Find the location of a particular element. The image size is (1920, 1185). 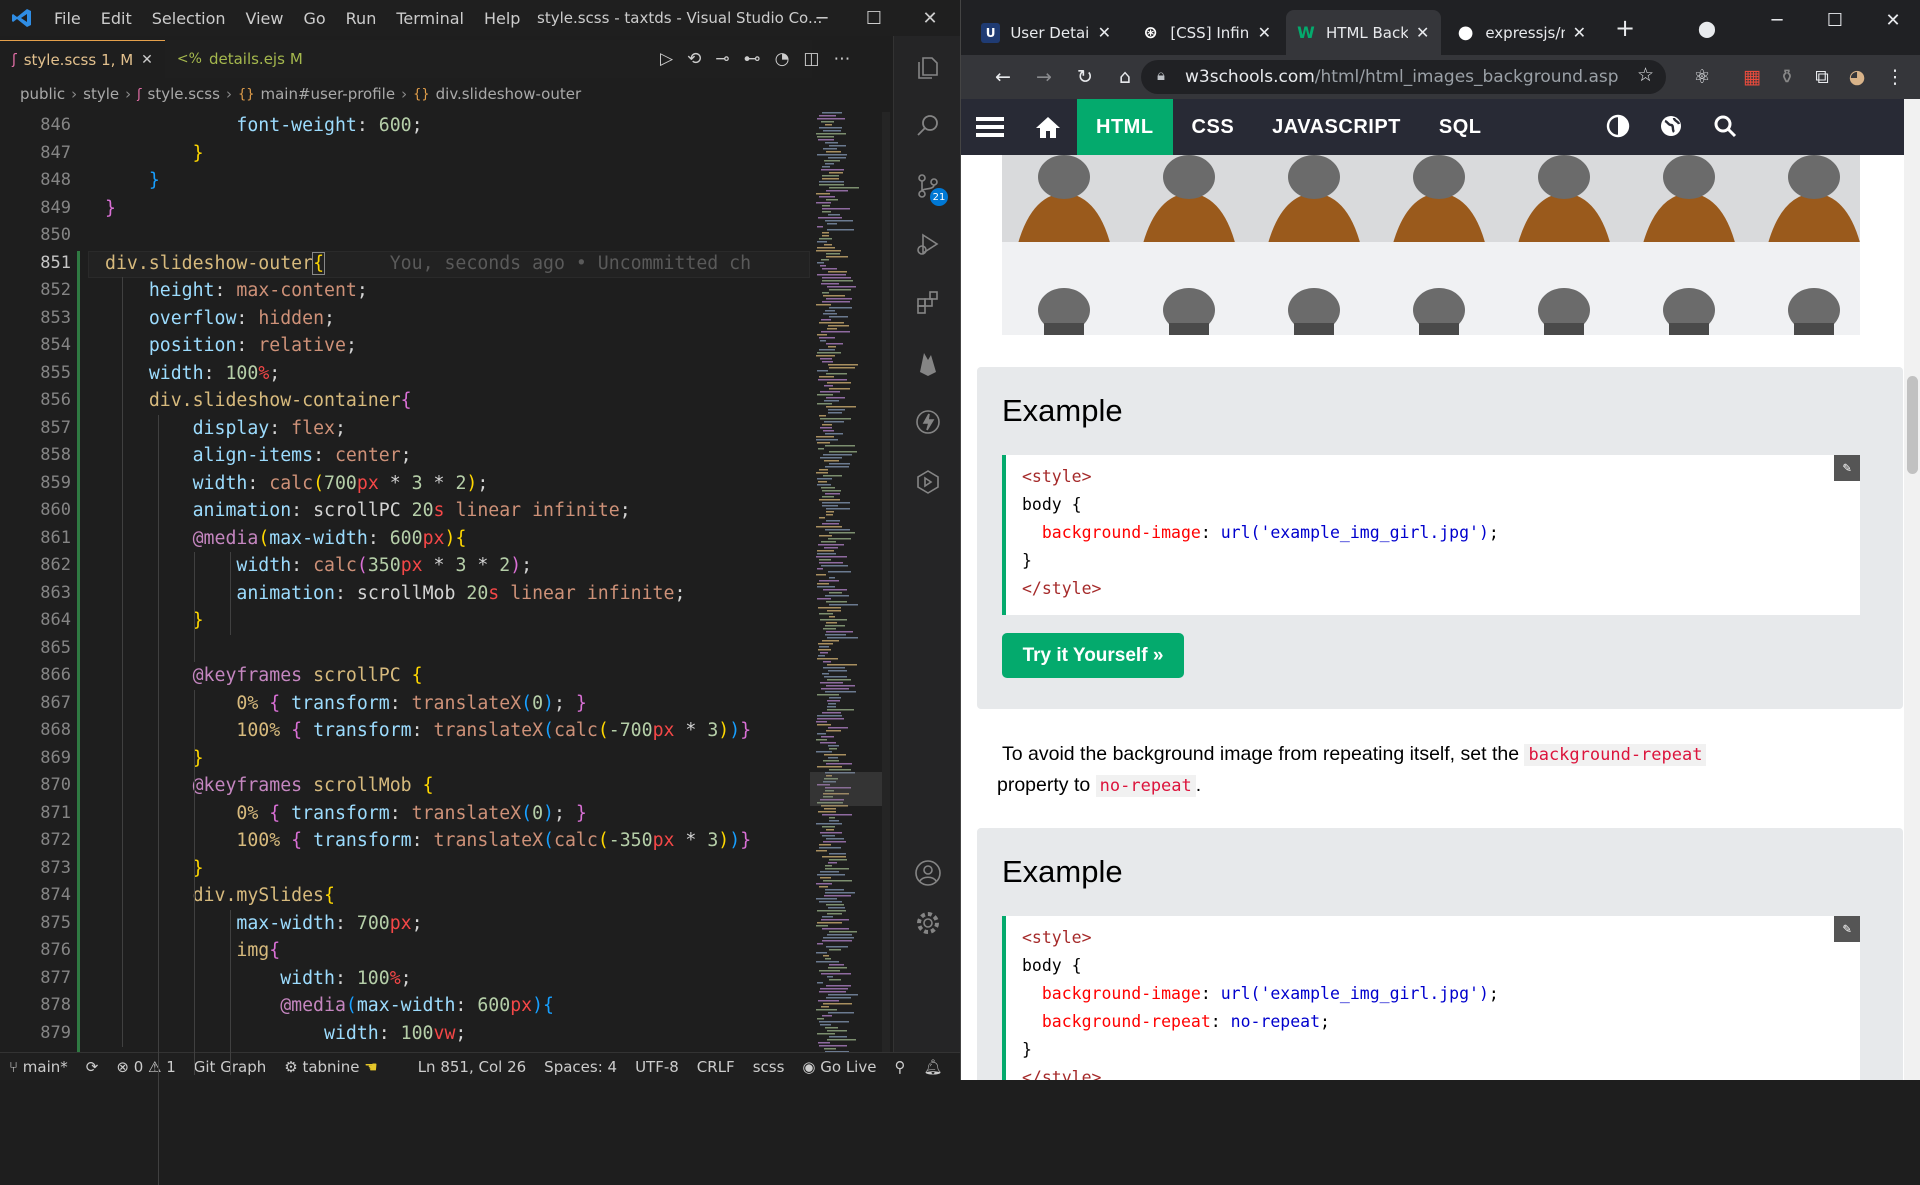

remote-explorer-icon is located at coordinates (928, 482).